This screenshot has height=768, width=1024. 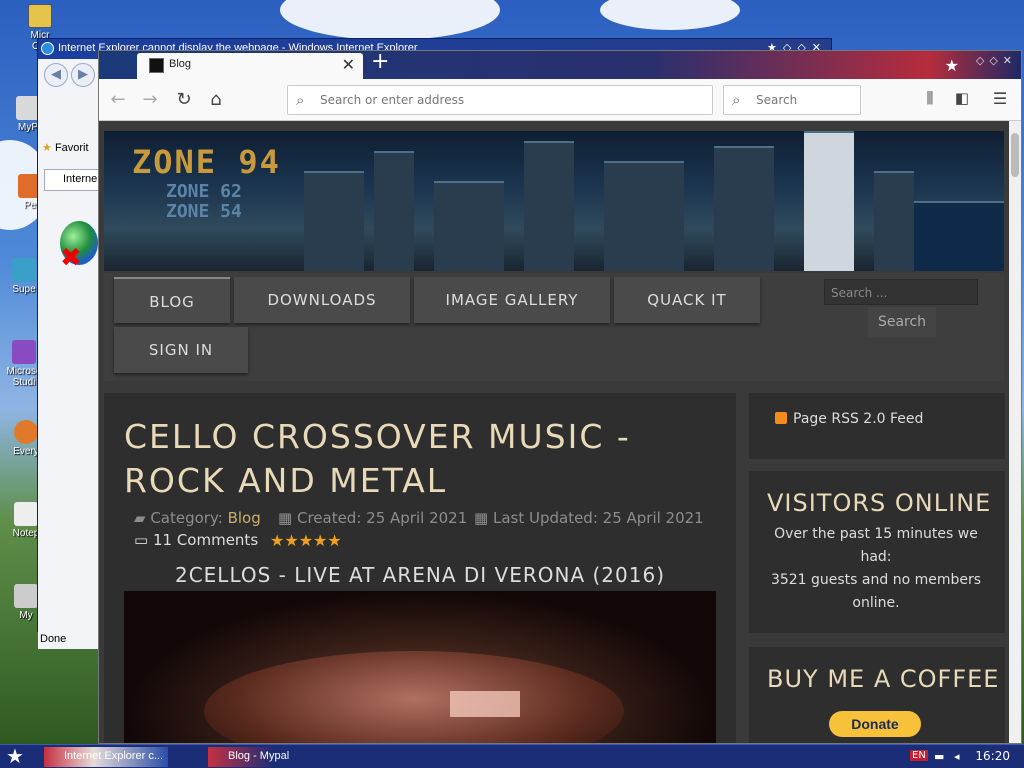 I want to click on back-icon: ←, so click(x=118, y=99).